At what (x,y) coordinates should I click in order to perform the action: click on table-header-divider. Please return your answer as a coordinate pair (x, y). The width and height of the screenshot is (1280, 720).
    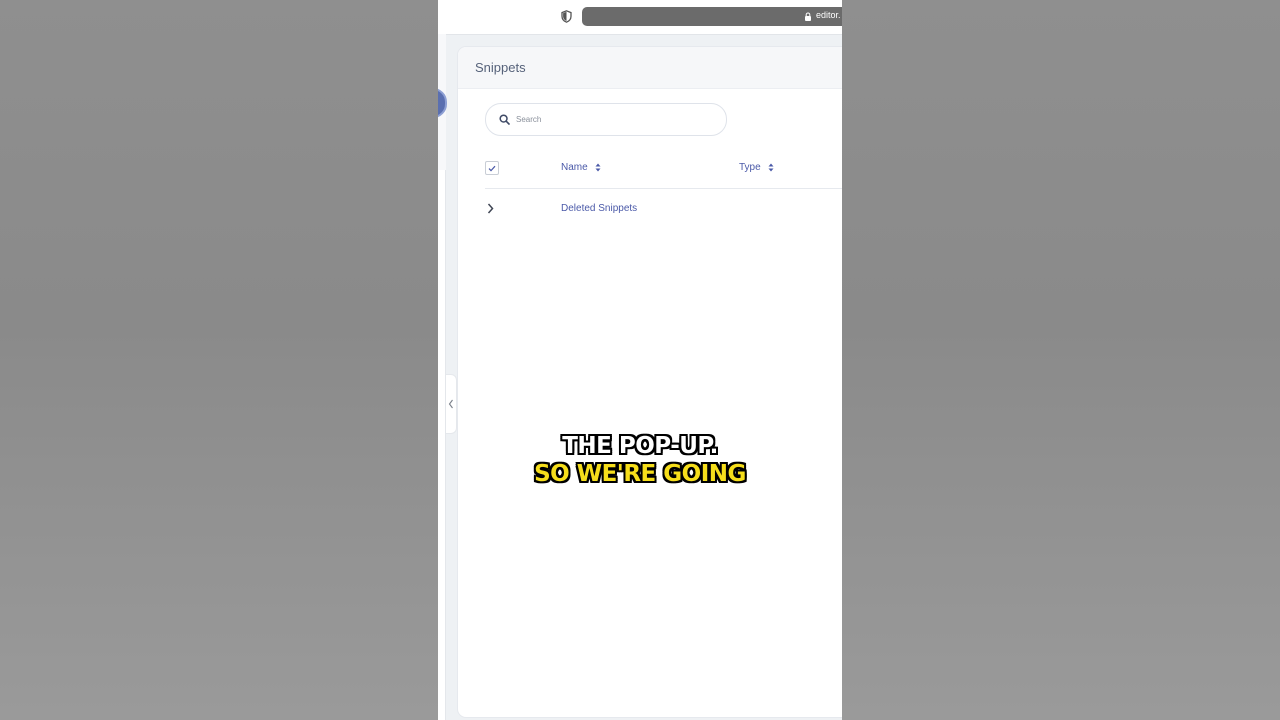
    Looking at the image, I should click on (663, 188).